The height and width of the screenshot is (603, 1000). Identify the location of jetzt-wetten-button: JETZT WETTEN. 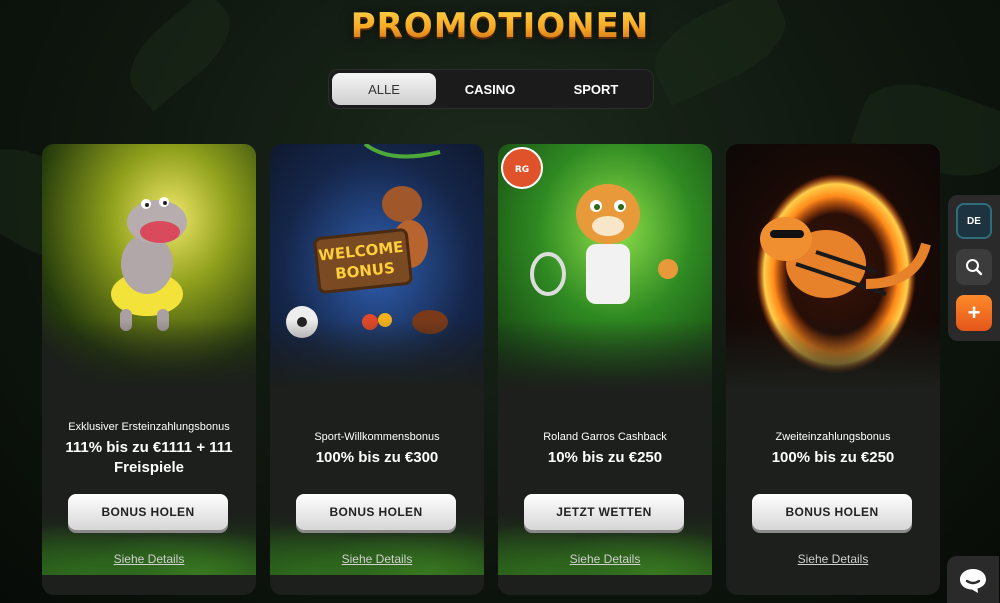
(604, 512).